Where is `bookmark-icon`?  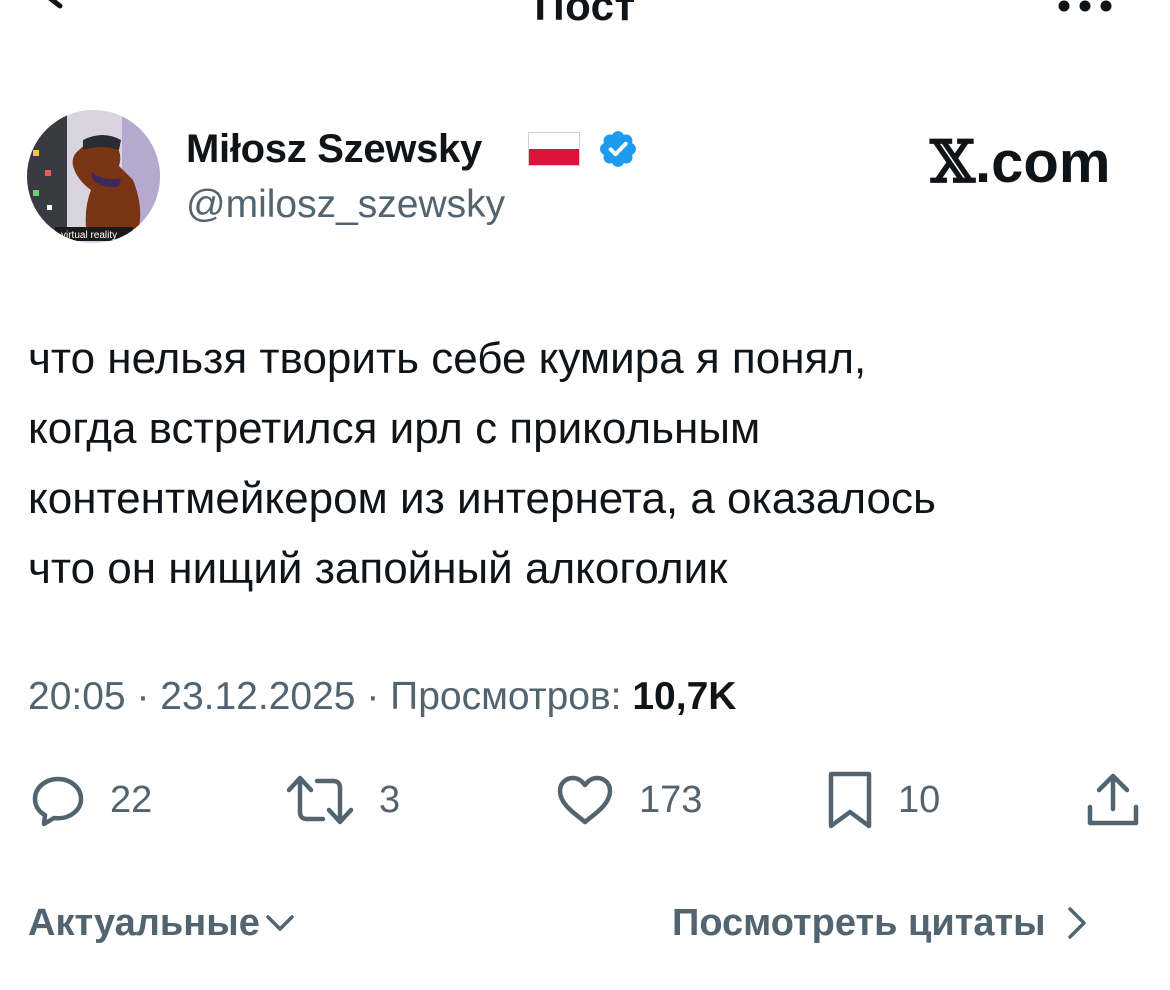
bookmark-icon is located at coordinates (850, 800).